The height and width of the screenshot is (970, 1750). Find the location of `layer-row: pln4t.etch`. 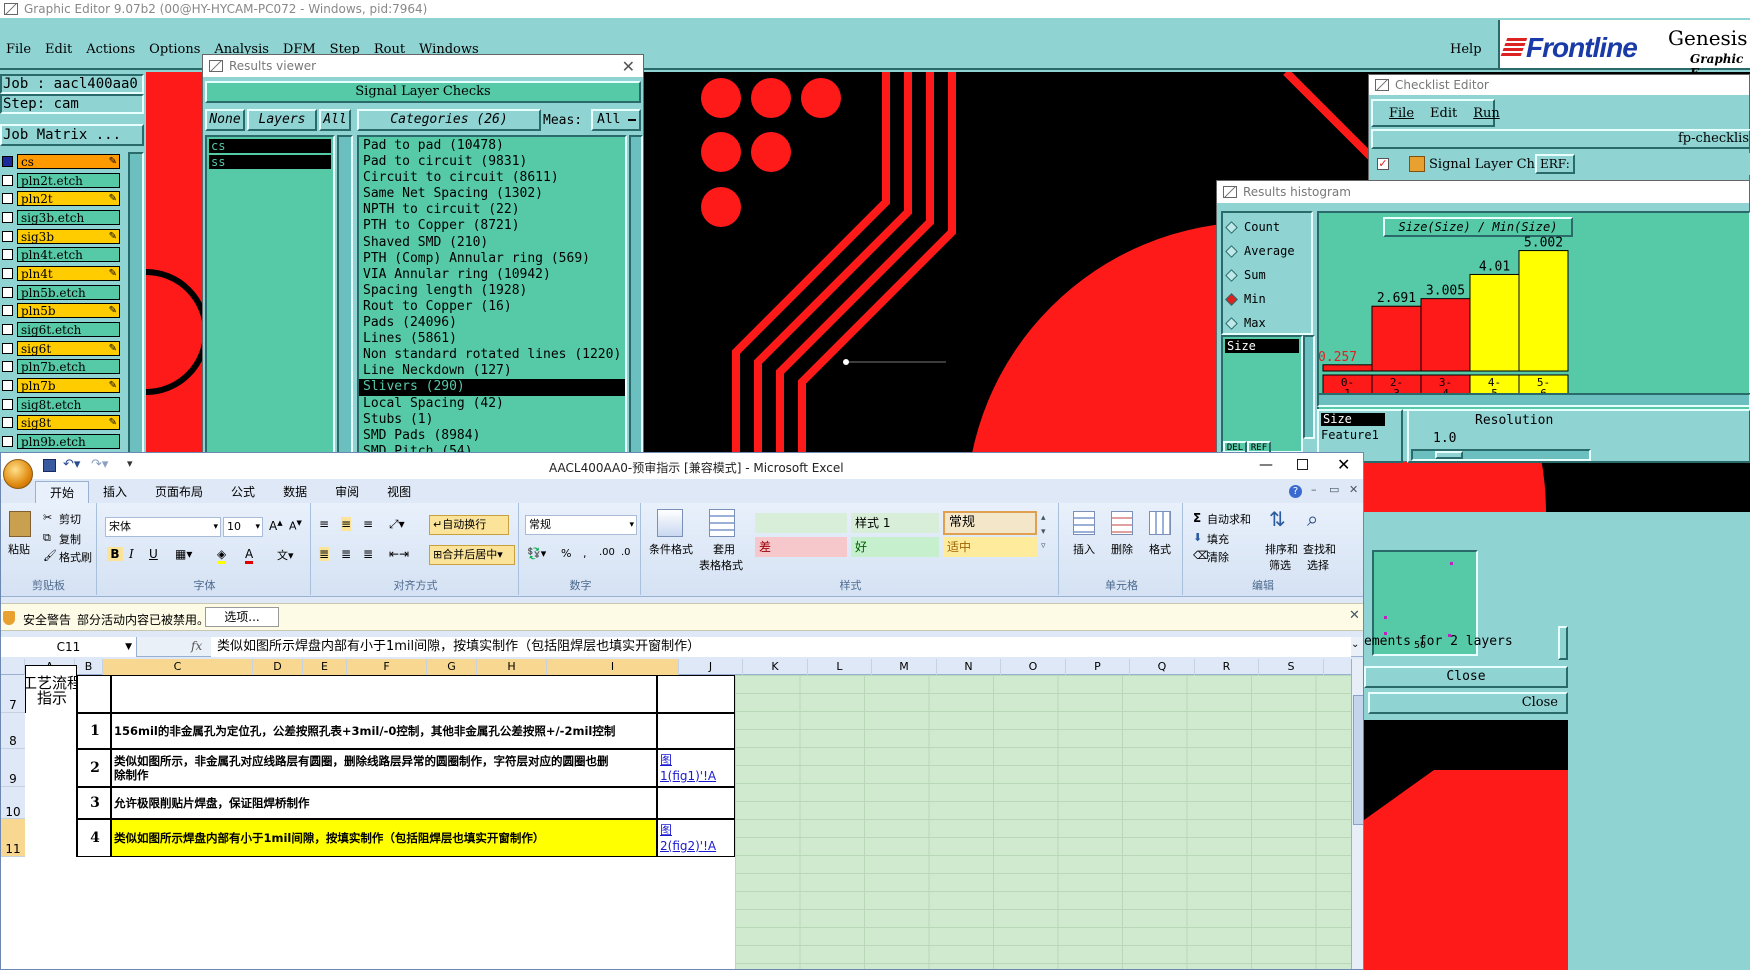

layer-row: pln4t.etch is located at coordinates (63, 254).